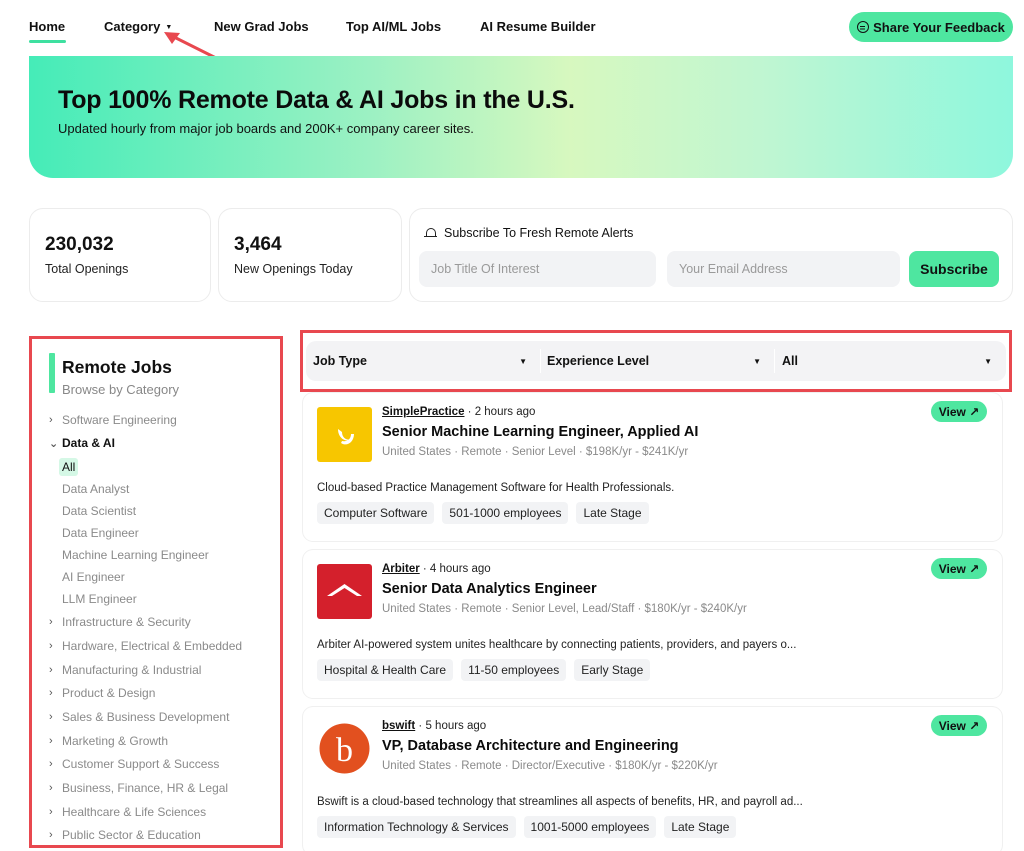 This screenshot has height=851, width=1024. I want to click on sidebar-item-business-finance: › Business, Finance, HR & Legal, so click(138, 788).